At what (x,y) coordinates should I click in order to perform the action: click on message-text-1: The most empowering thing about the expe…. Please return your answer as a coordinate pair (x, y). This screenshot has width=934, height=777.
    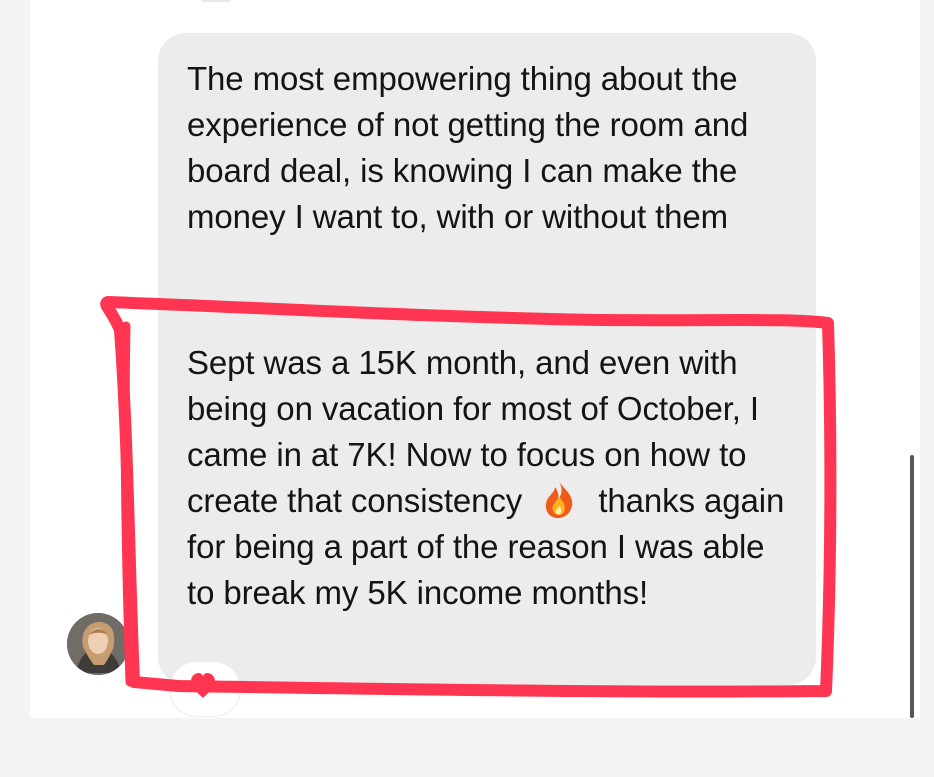
    Looking at the image, I should click on (468, 147).